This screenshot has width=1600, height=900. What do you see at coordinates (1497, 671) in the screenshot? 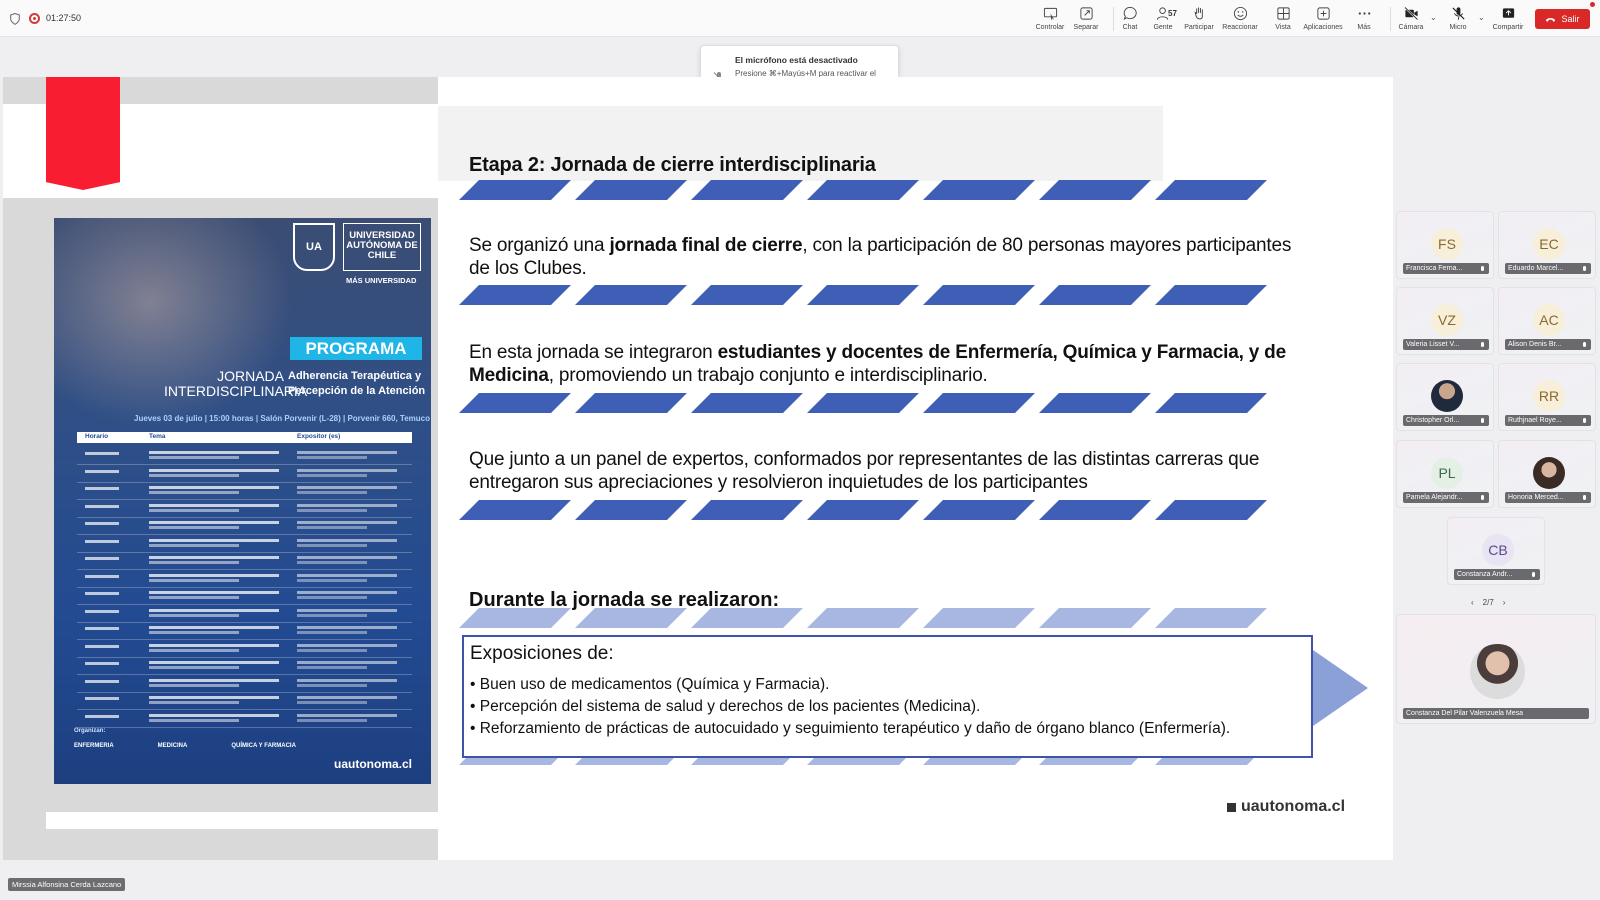
I see `self-video-photo` at bounding box center [1497, 671].